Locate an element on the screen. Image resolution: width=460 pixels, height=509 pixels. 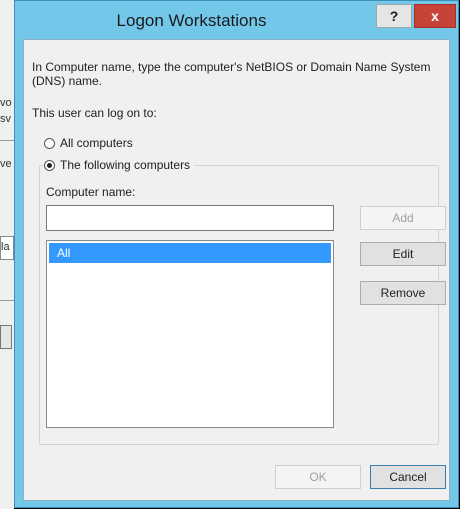
computer-name-input is located at coordinates (190, 218).